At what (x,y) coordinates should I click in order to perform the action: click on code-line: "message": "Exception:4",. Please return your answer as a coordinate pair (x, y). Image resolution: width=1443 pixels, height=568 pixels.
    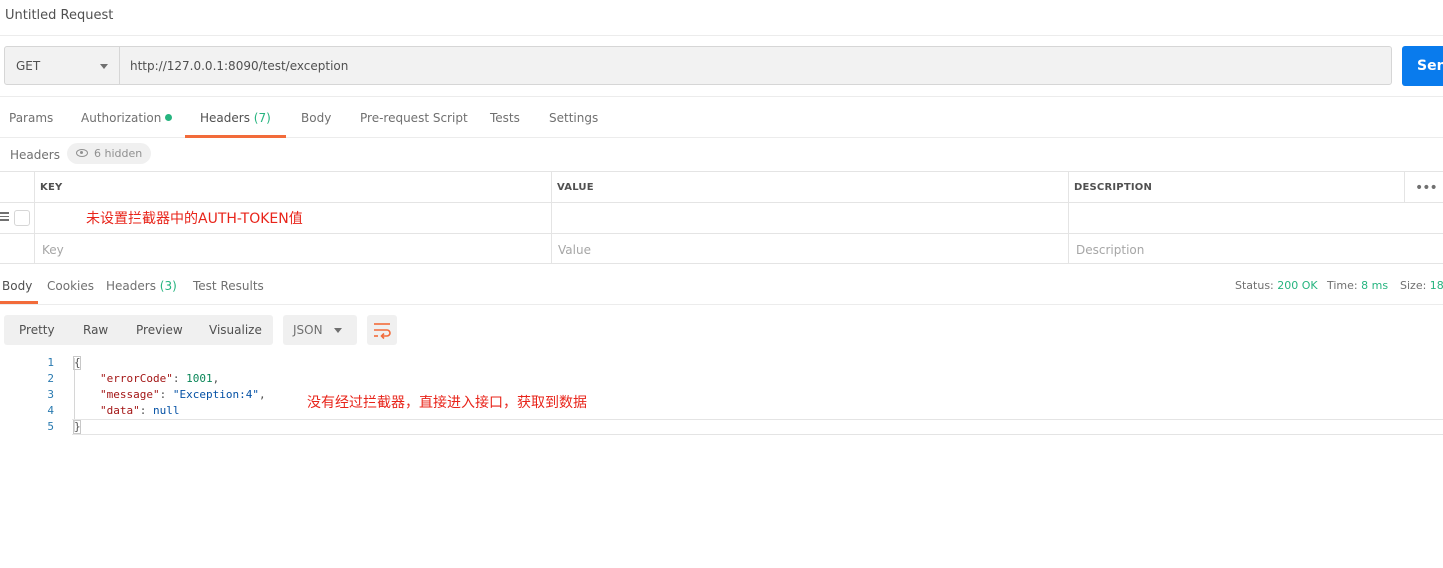
    Looking at the image, I should click on (183, 394).